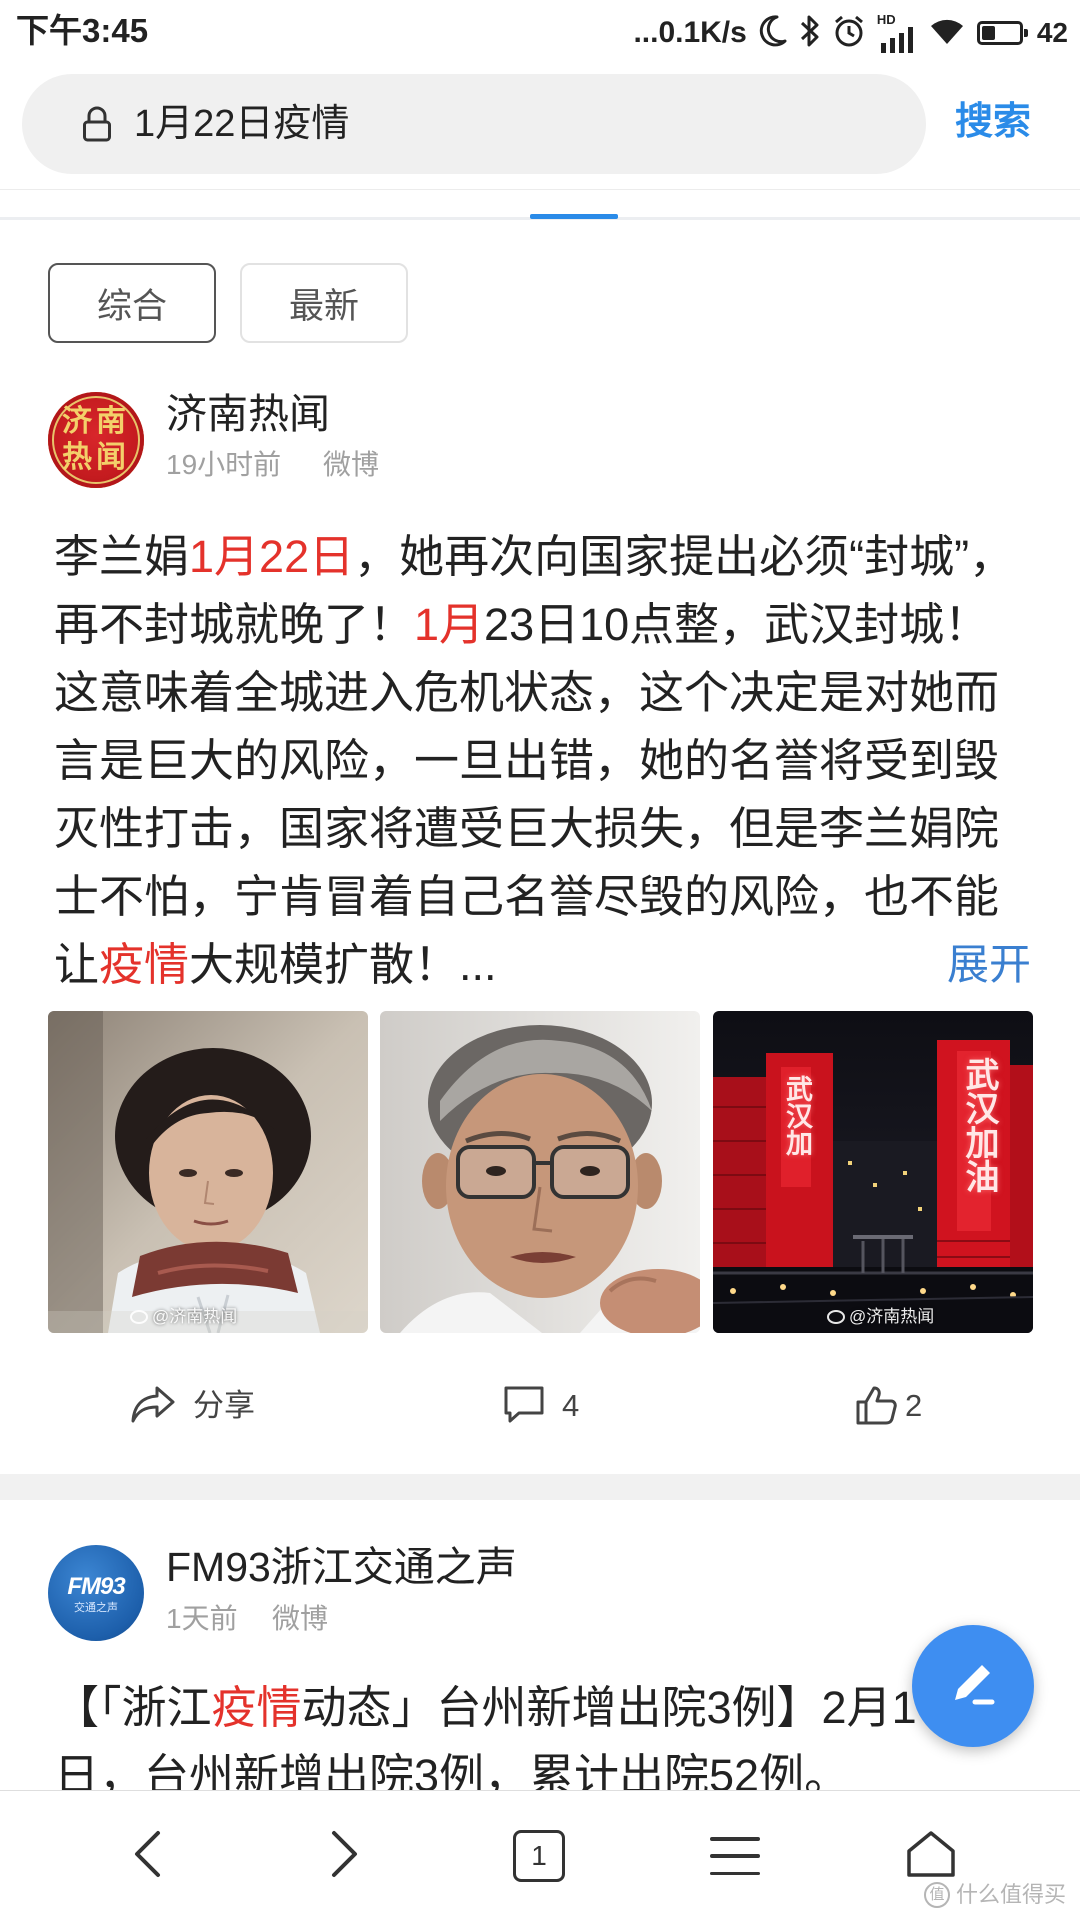 This screenshot has height=1920, width=1080. What do you see at coordinates (540, 33) in the screenshot?
I see `status-bar: 下午3:45 ...0.1K/s HD 42` at bounding box center [540, 33].